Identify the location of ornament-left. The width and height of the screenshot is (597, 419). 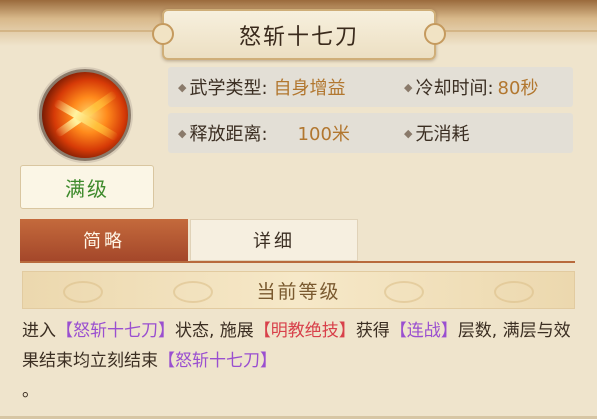
(163, 34).